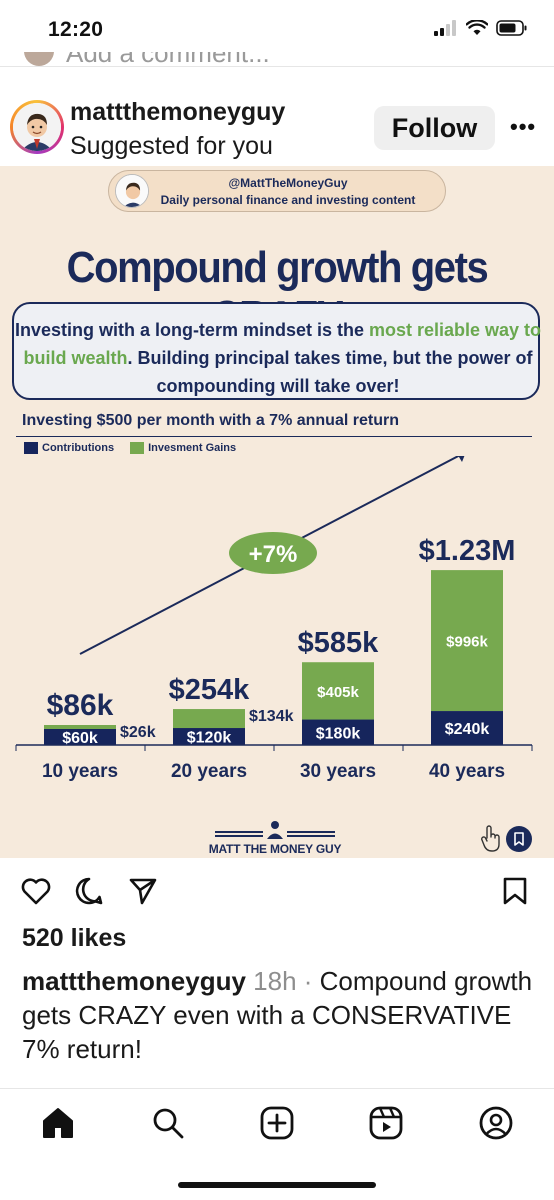  I want to click on post-subtitle: Suggested for you, so click(171, 146).